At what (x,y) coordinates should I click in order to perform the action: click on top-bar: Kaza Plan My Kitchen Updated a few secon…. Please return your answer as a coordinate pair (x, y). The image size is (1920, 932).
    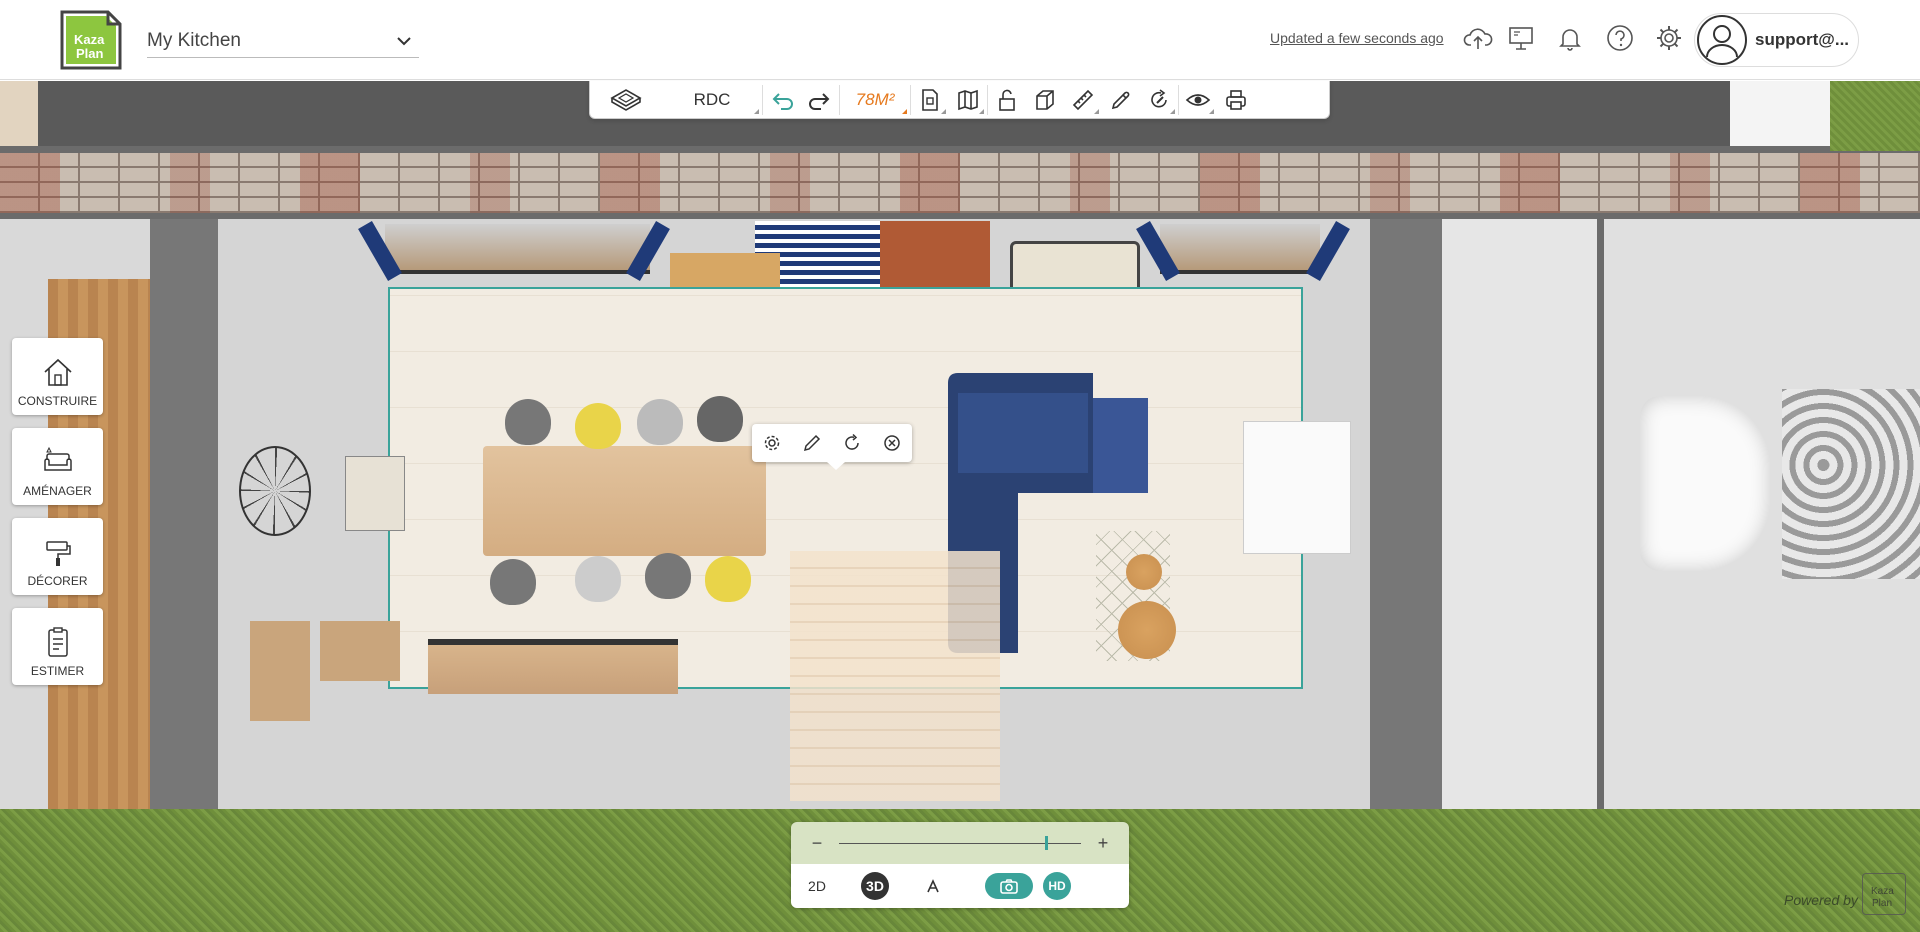
    Looking at the image, I should click on (960, 40).